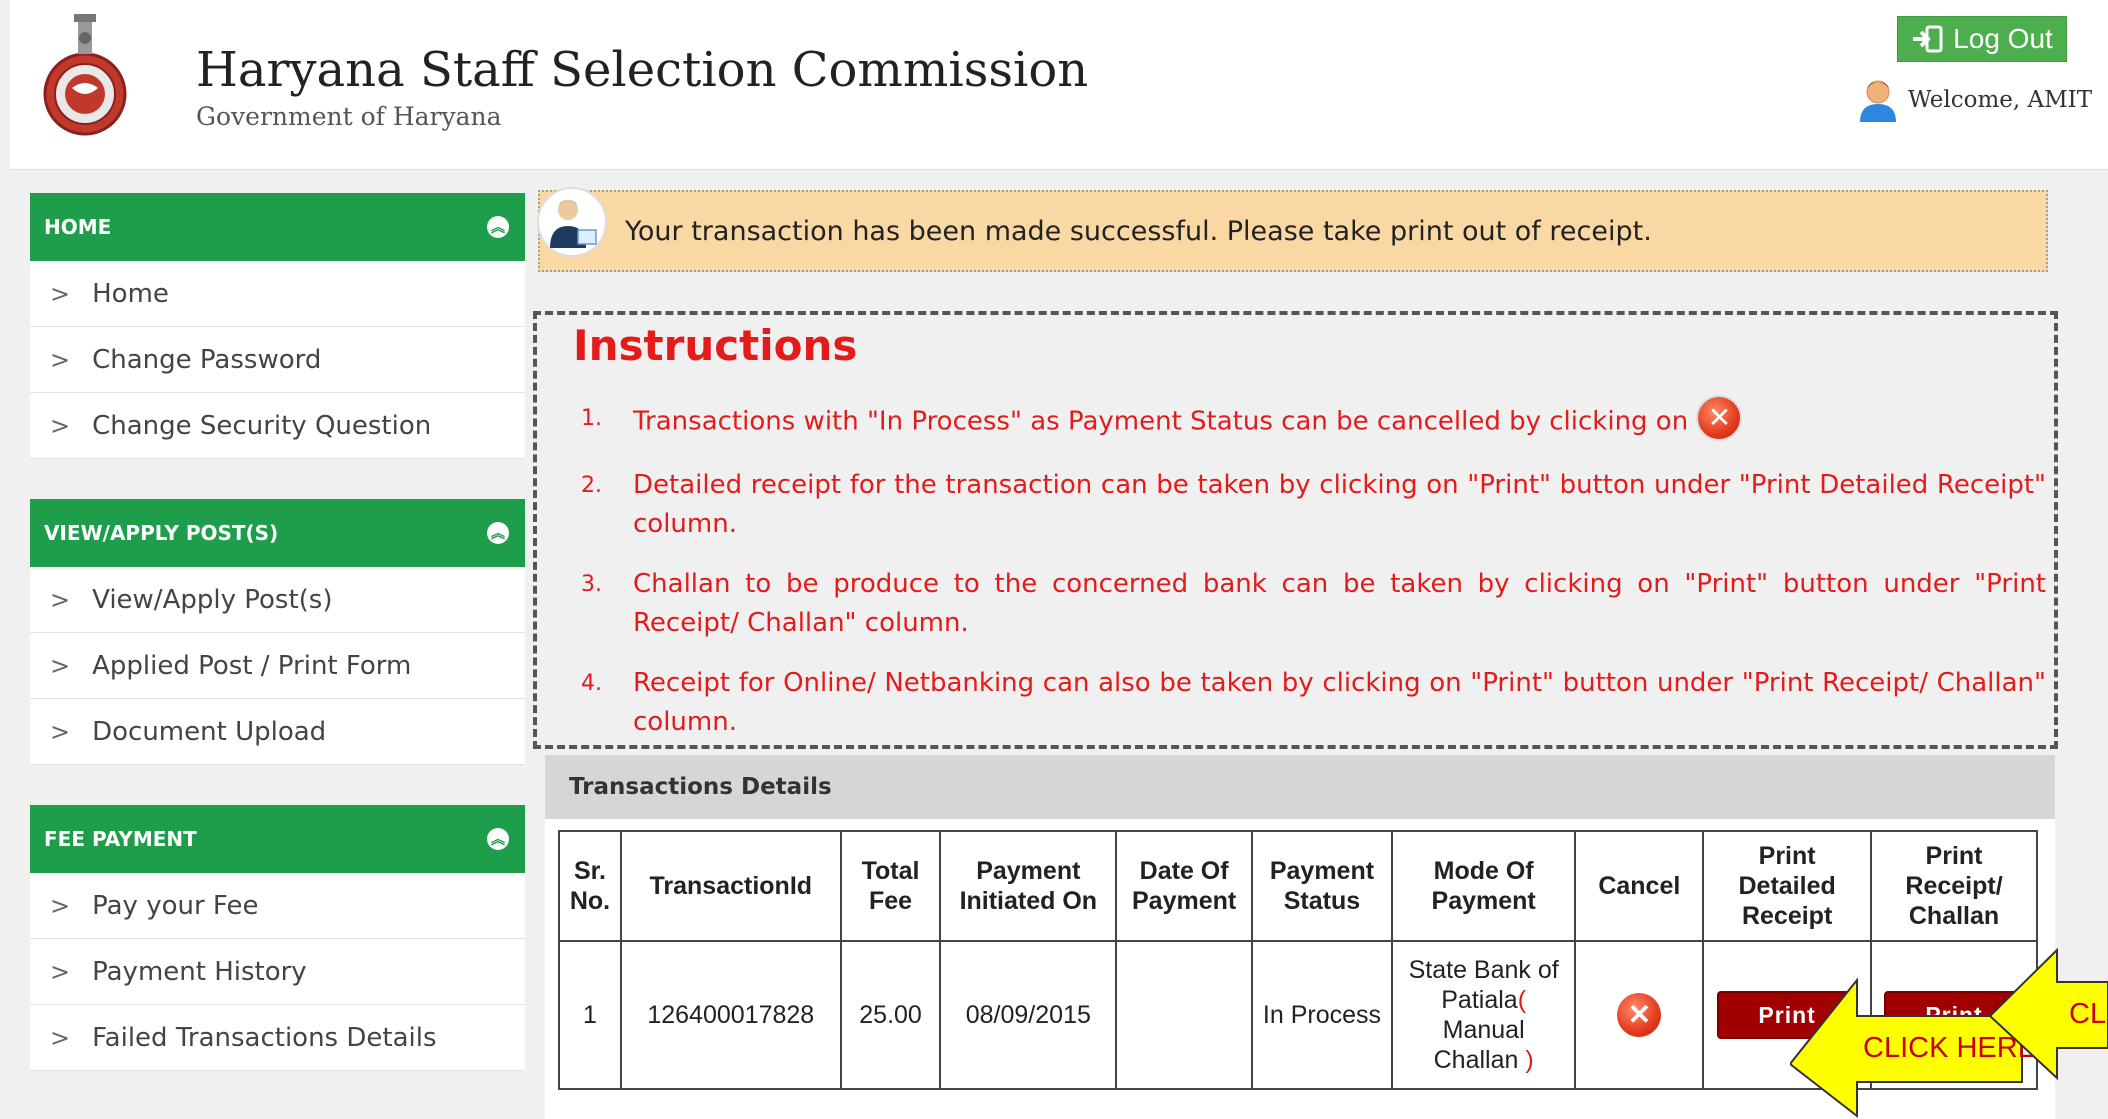 The height and width of the screenshot is (1119, 2108). I want to click on sidebar-header-label: VIEW/APPLY POST(S), so click(161, 533).